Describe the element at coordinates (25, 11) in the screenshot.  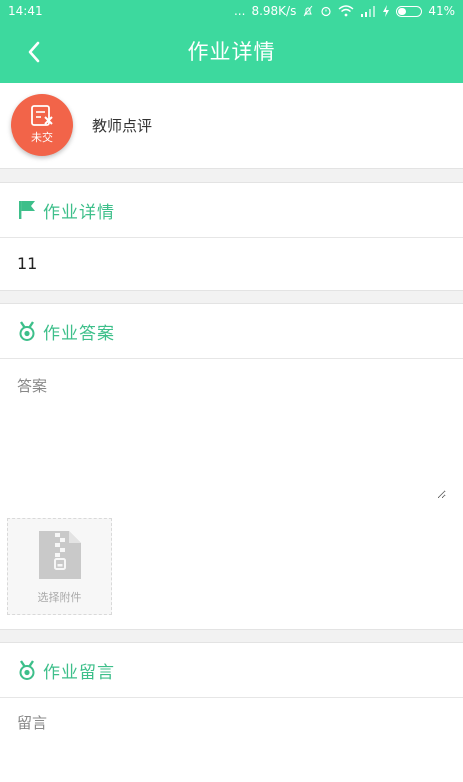
I see `status-time: 14:41` at that location.